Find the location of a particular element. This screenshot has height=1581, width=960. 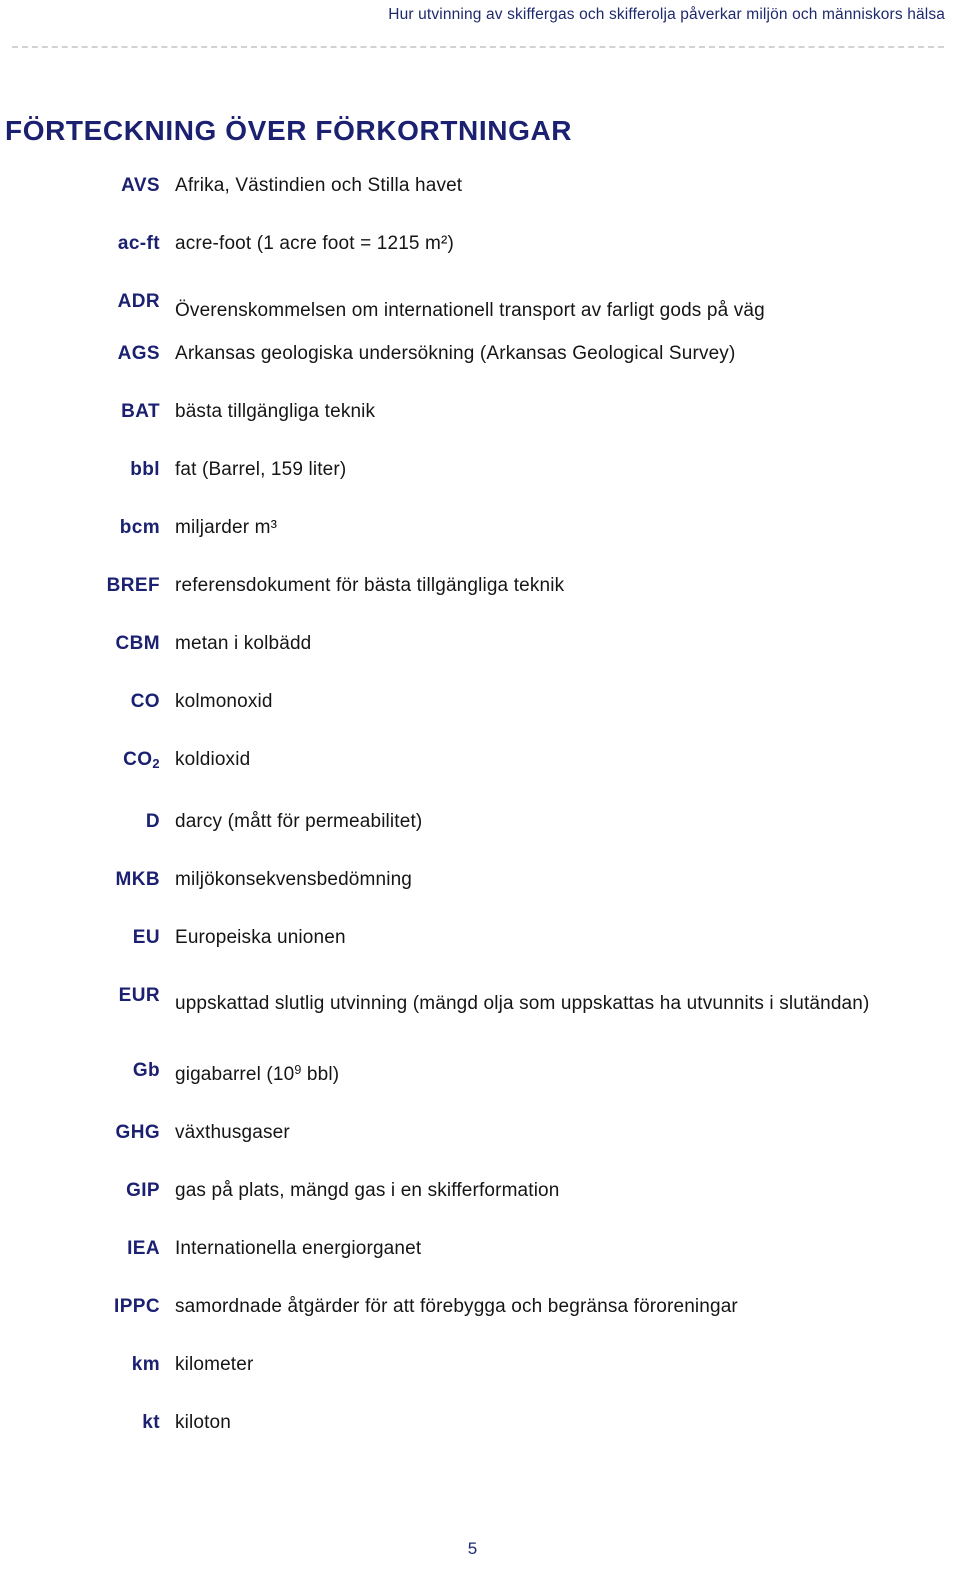

abbreviation-term: bcm is located at coordinates (139, 527).